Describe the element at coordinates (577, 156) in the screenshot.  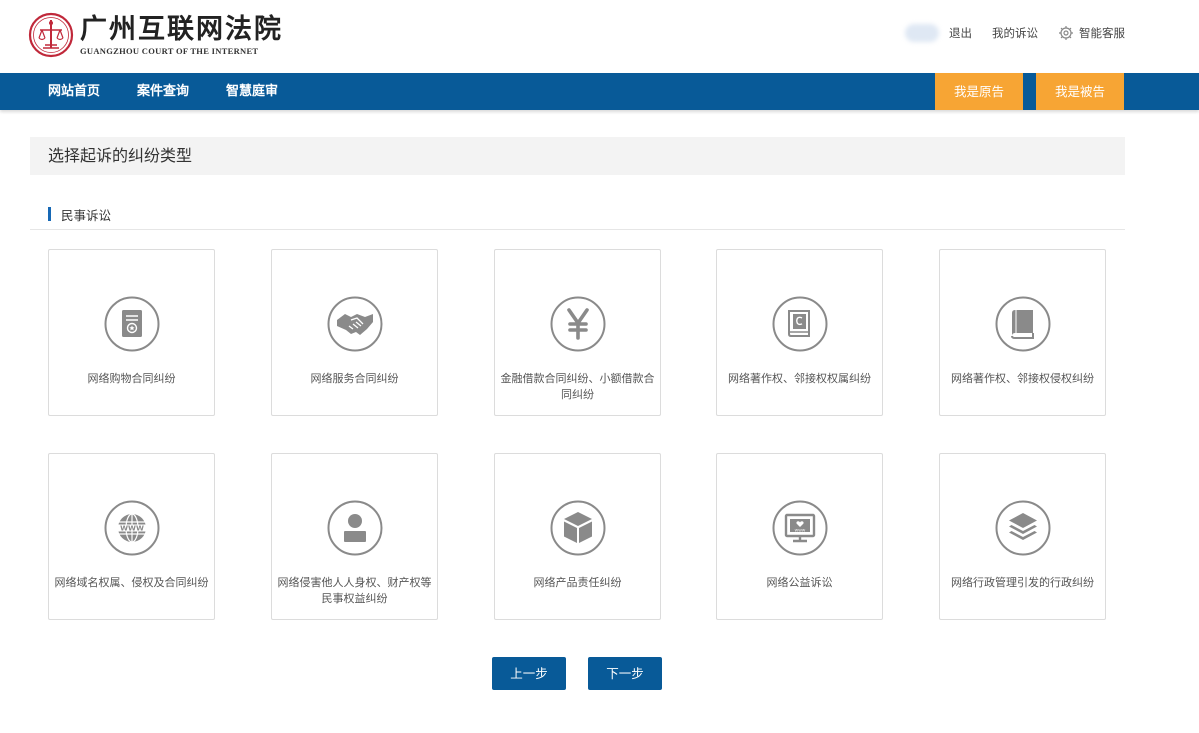
I see `page-title-bar: 选择起诉的纠纷类型` at that location.